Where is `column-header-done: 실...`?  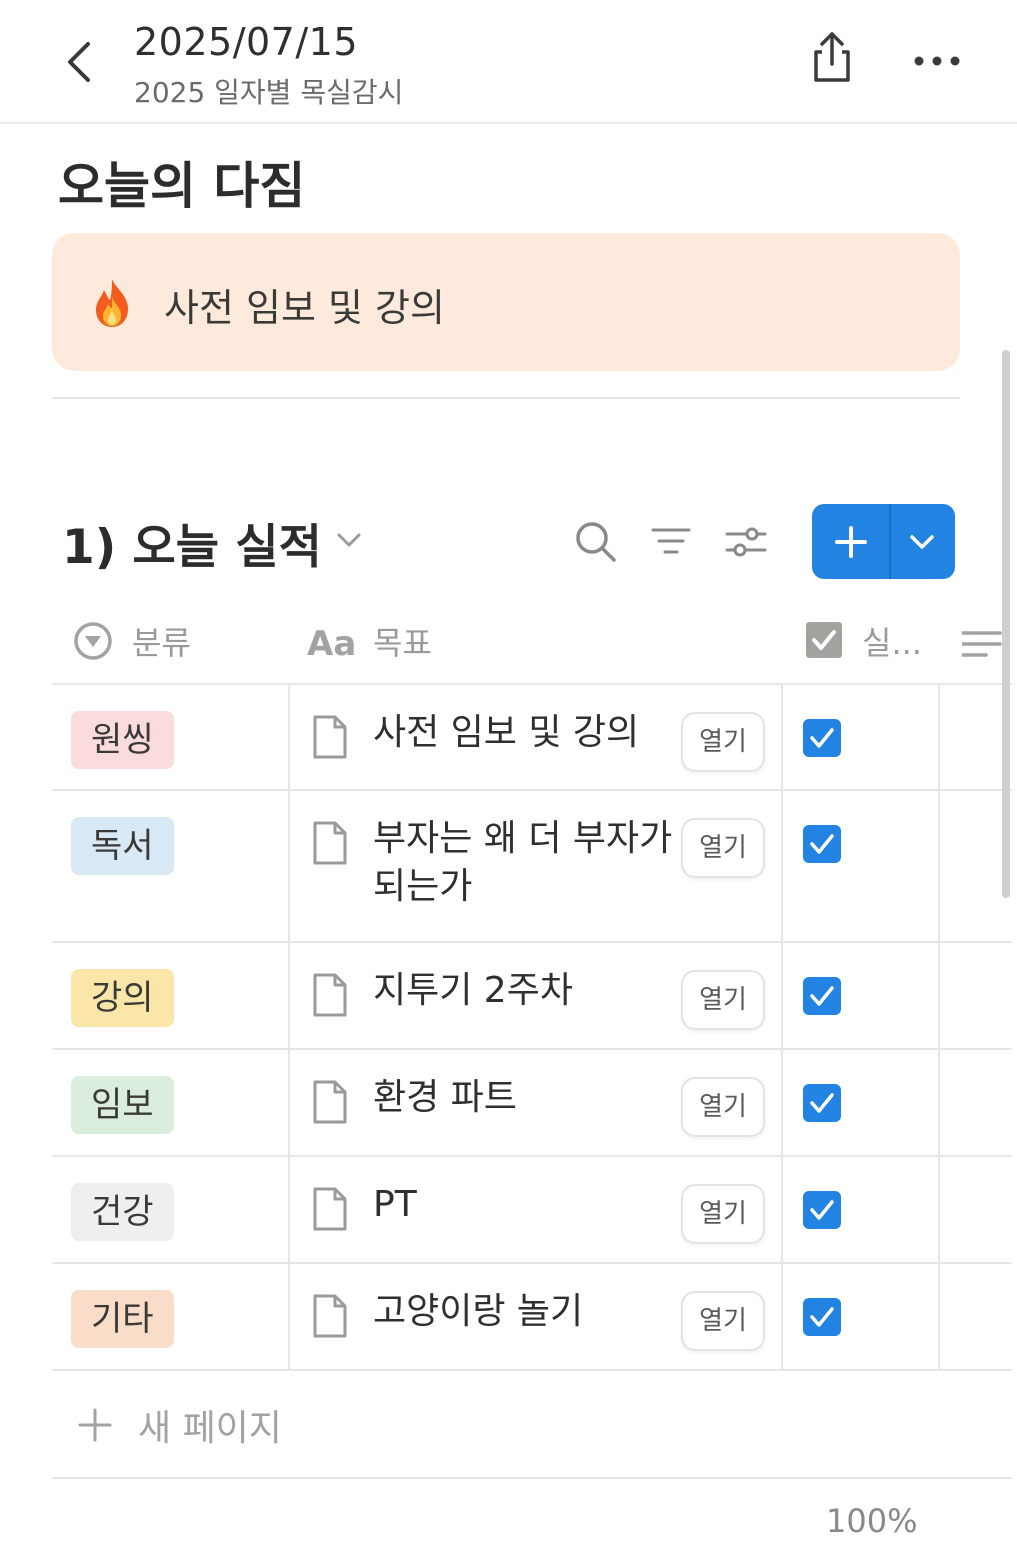 column-header-done: 실... is located at coordinates (864, 641).